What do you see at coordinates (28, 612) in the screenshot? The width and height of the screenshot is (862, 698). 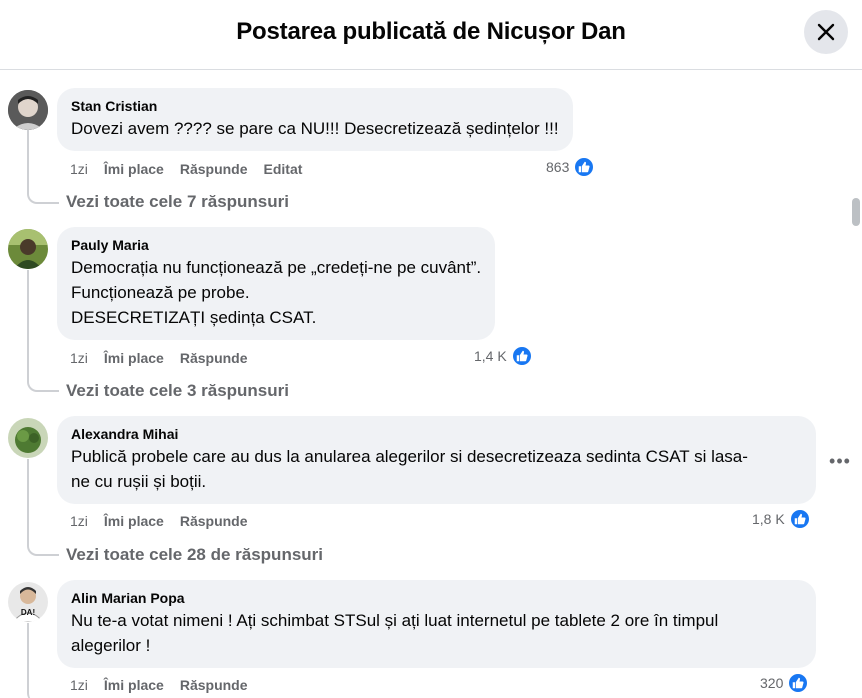 I see `svg-text: DA!` at bounding box center [28, 612].